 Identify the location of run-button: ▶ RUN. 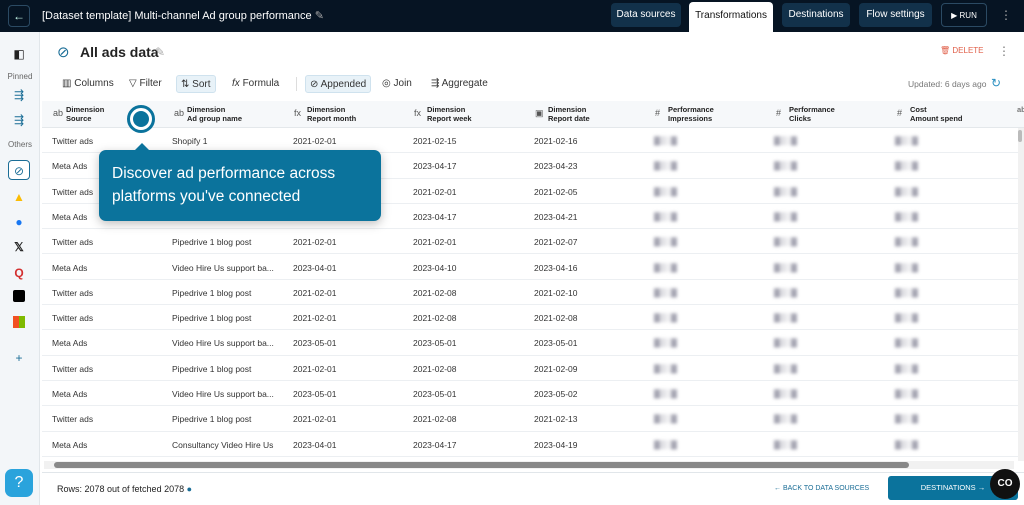
(964, 15).